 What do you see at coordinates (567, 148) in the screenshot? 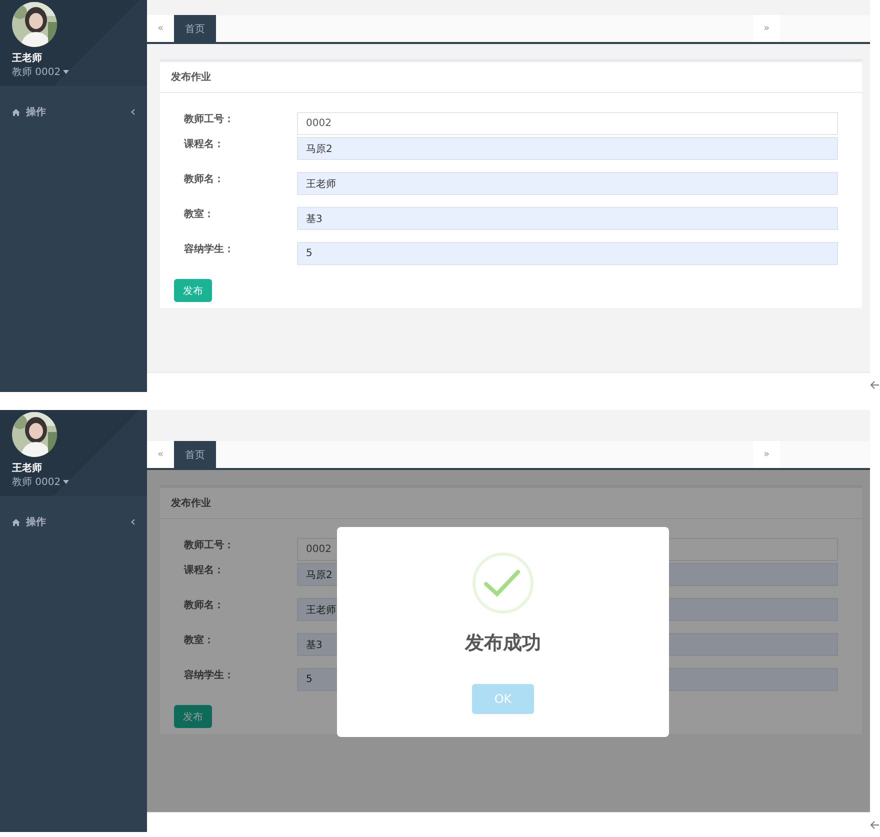
I see `input-field: 马原2` at bounding box center [567, 148].